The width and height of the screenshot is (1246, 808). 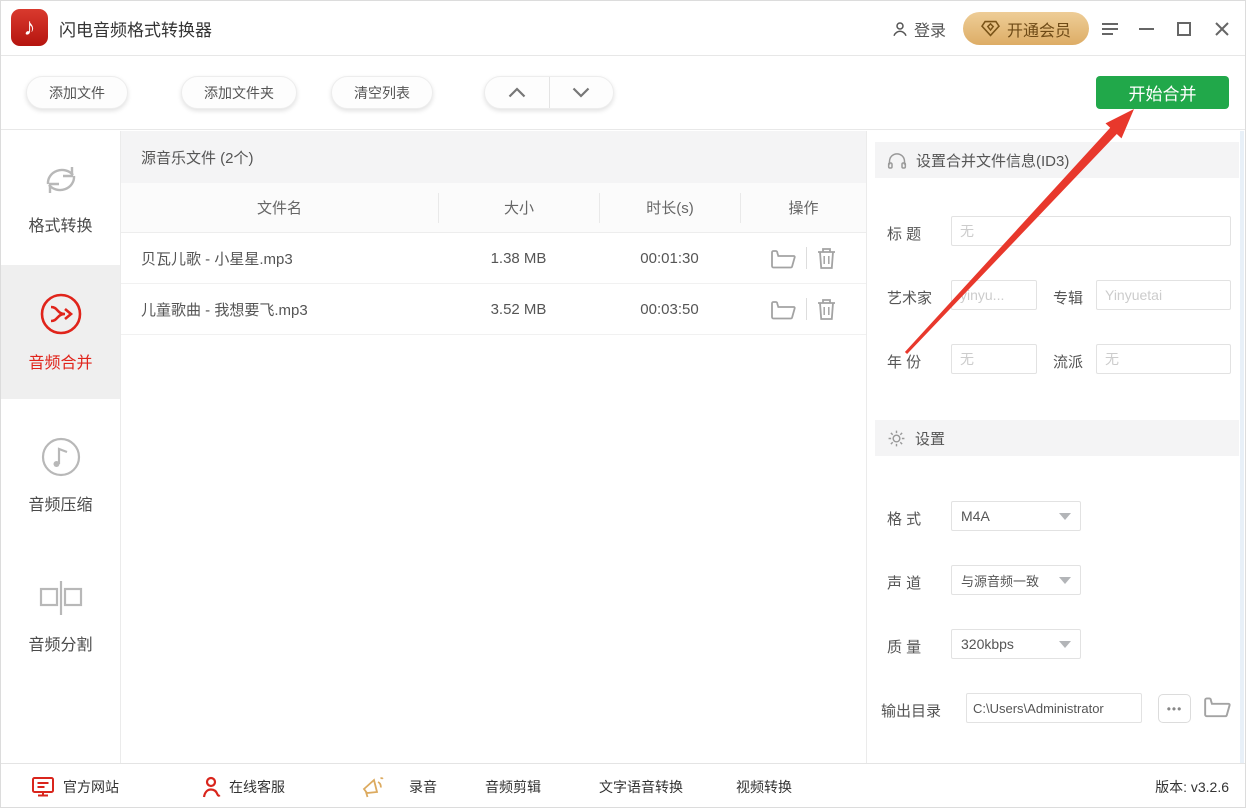 I want to click on start-merge-button: 开始合并, so click(x=1162, y=92).